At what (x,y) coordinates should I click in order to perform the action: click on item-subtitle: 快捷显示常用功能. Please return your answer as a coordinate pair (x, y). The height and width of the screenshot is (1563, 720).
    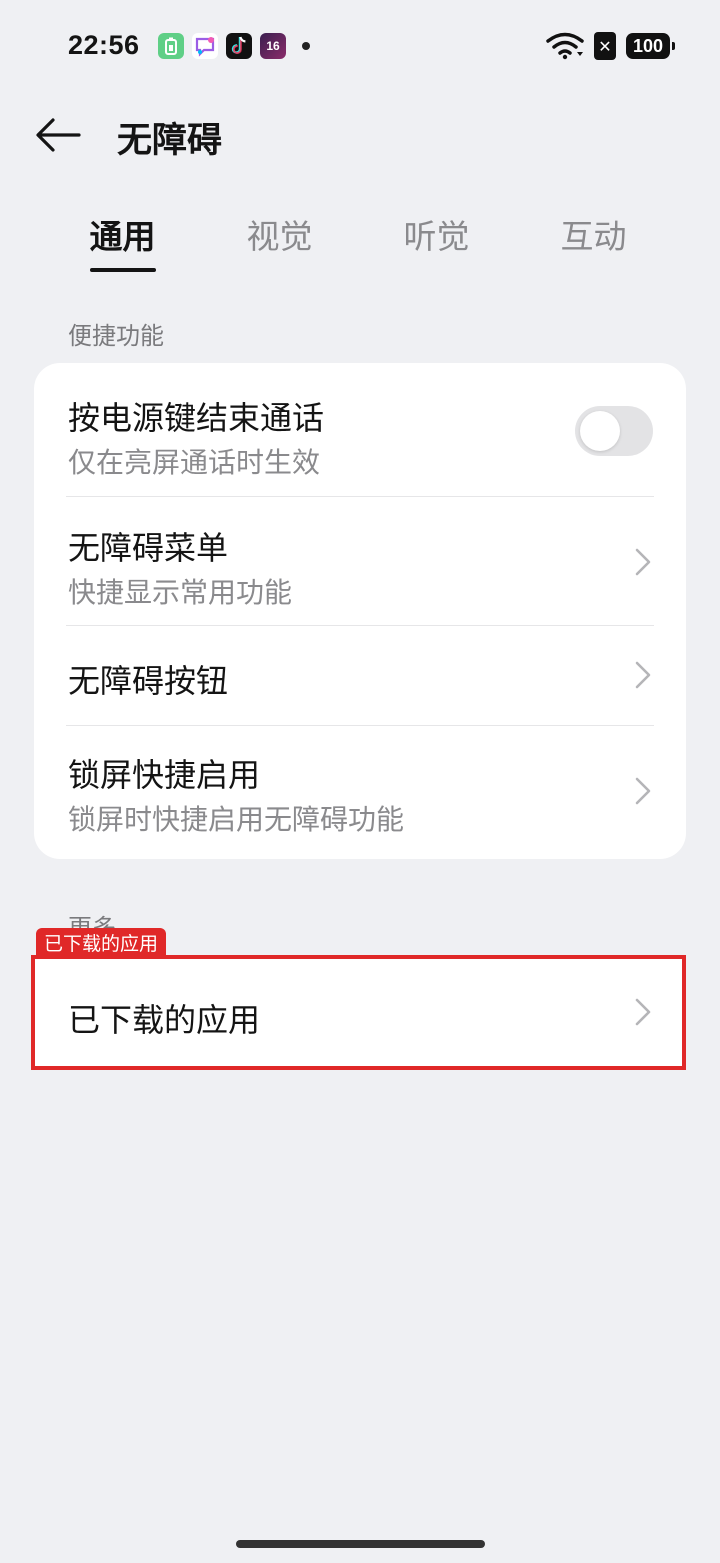
    Looking at the image, I should click on (180, 592).